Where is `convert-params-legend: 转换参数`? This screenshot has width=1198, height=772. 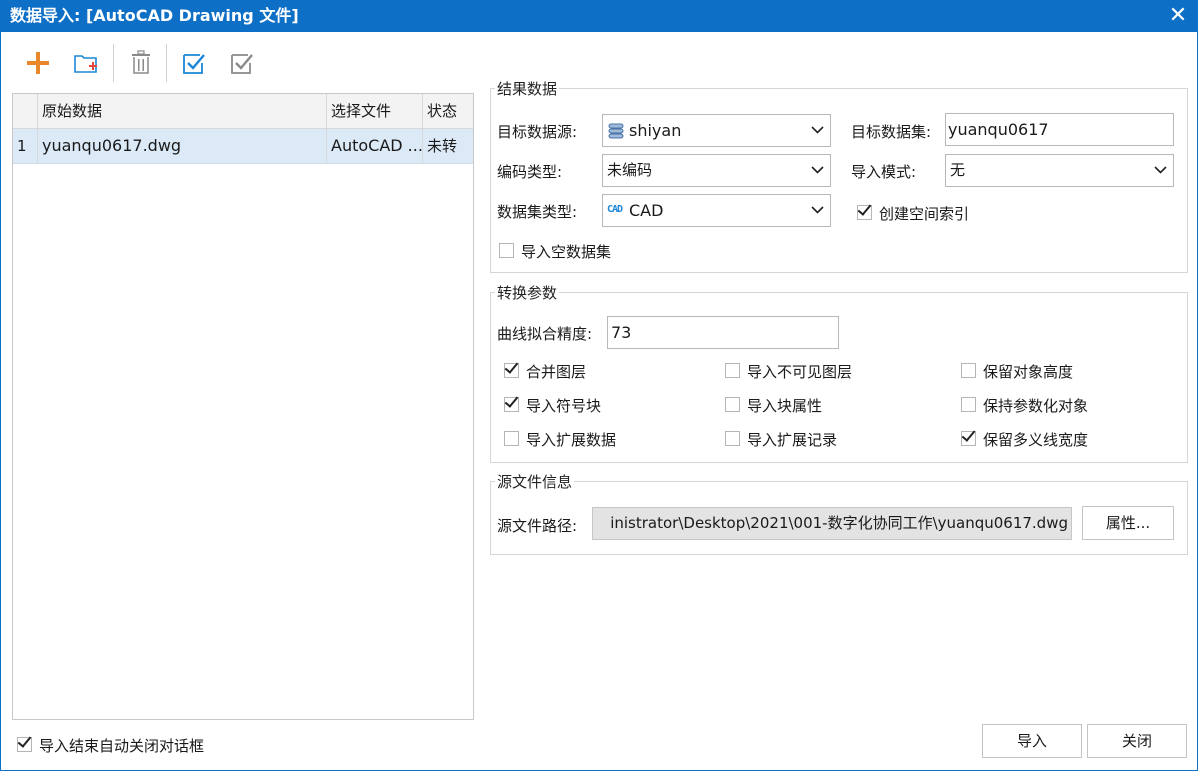
convert-params-legend: 转换参数 is located at coordinates (527, 293).